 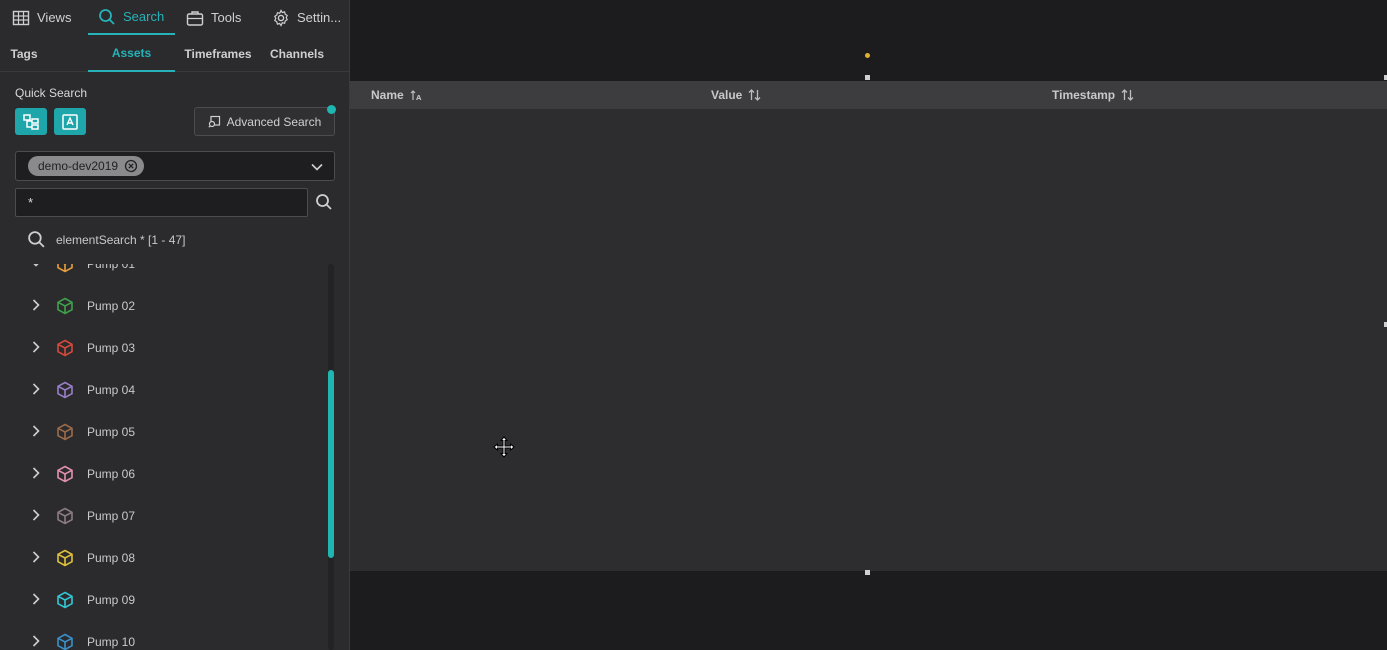 What do you see at coordinates (867, 55) in the screenshot?
I see `status-dot` at bounding box center [867, 55].